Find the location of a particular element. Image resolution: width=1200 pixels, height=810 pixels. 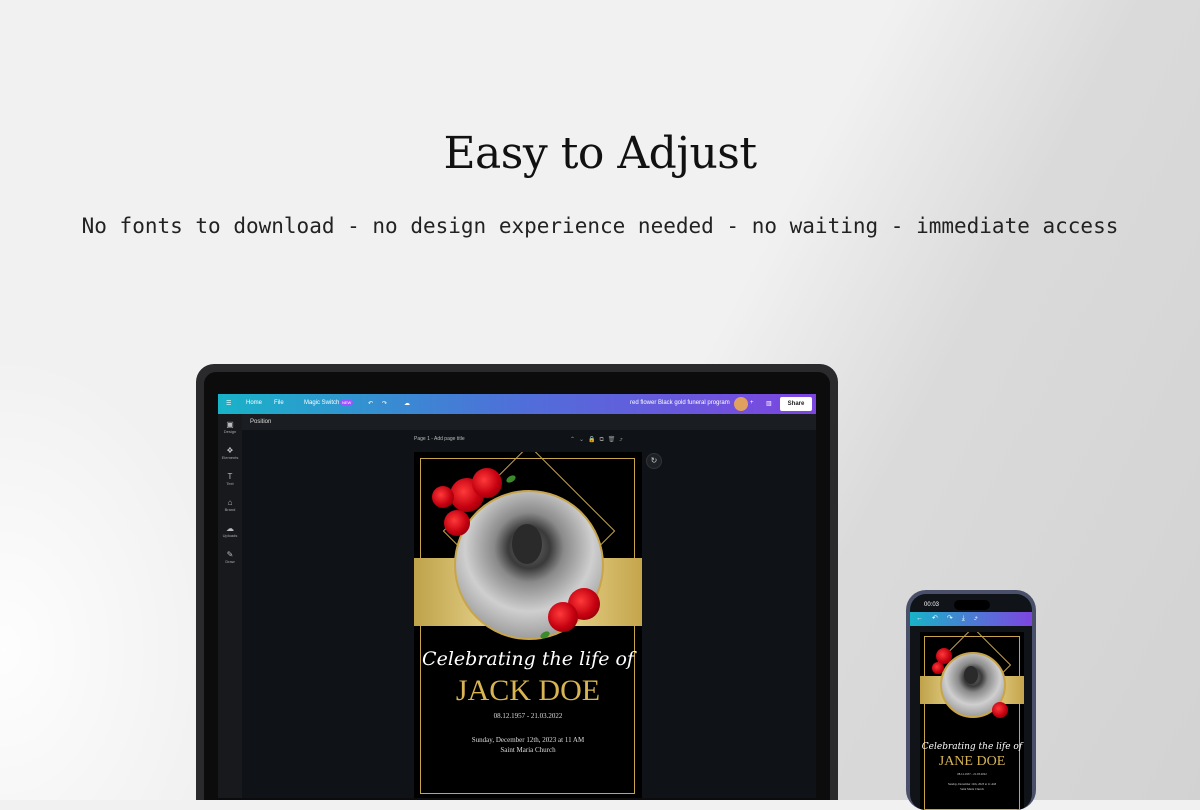

phone-program-name: JANE DOE is located at coordinates (972, 762).